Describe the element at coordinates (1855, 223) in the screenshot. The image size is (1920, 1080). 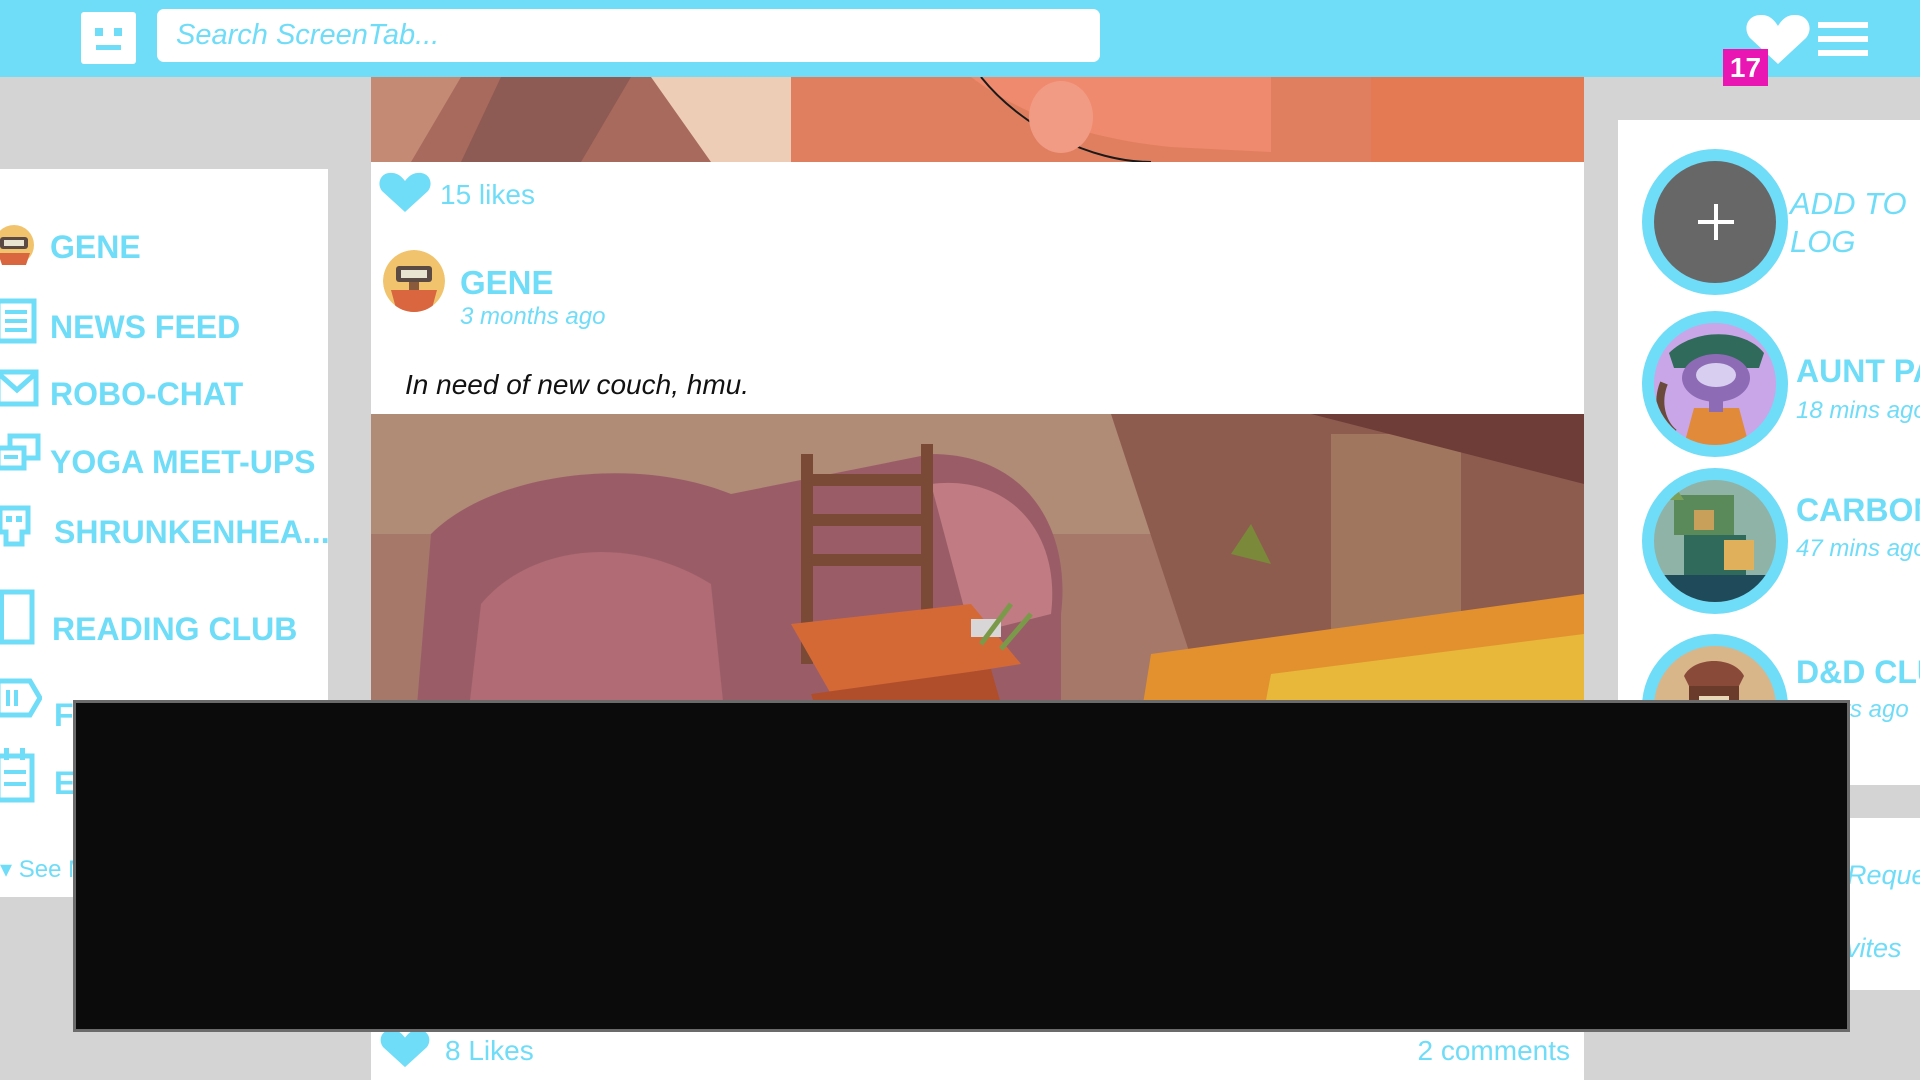
I see `add-to-log-label: ADD TO LOG` at that location.